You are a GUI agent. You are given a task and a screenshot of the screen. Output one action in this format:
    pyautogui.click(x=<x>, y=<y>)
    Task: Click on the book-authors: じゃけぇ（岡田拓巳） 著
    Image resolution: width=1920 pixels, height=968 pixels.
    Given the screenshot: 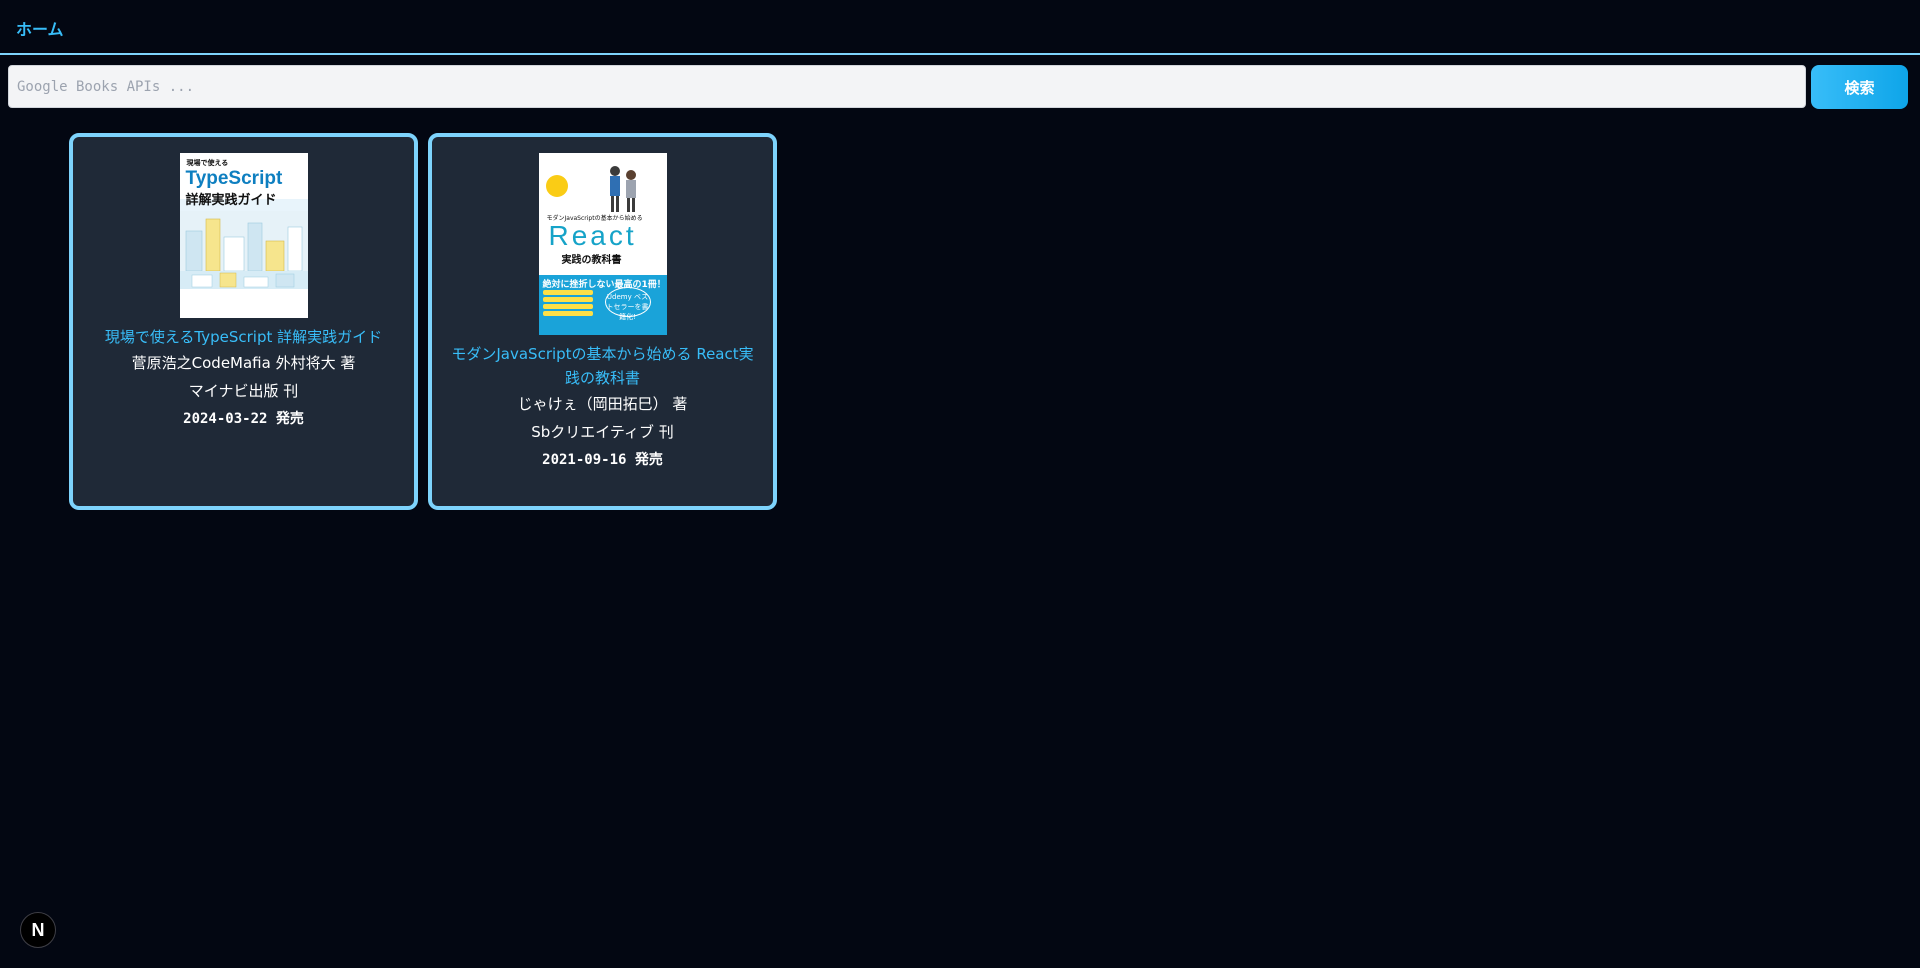 What is the action you would take?
    pyautogui.click(x=602, y=404)
    